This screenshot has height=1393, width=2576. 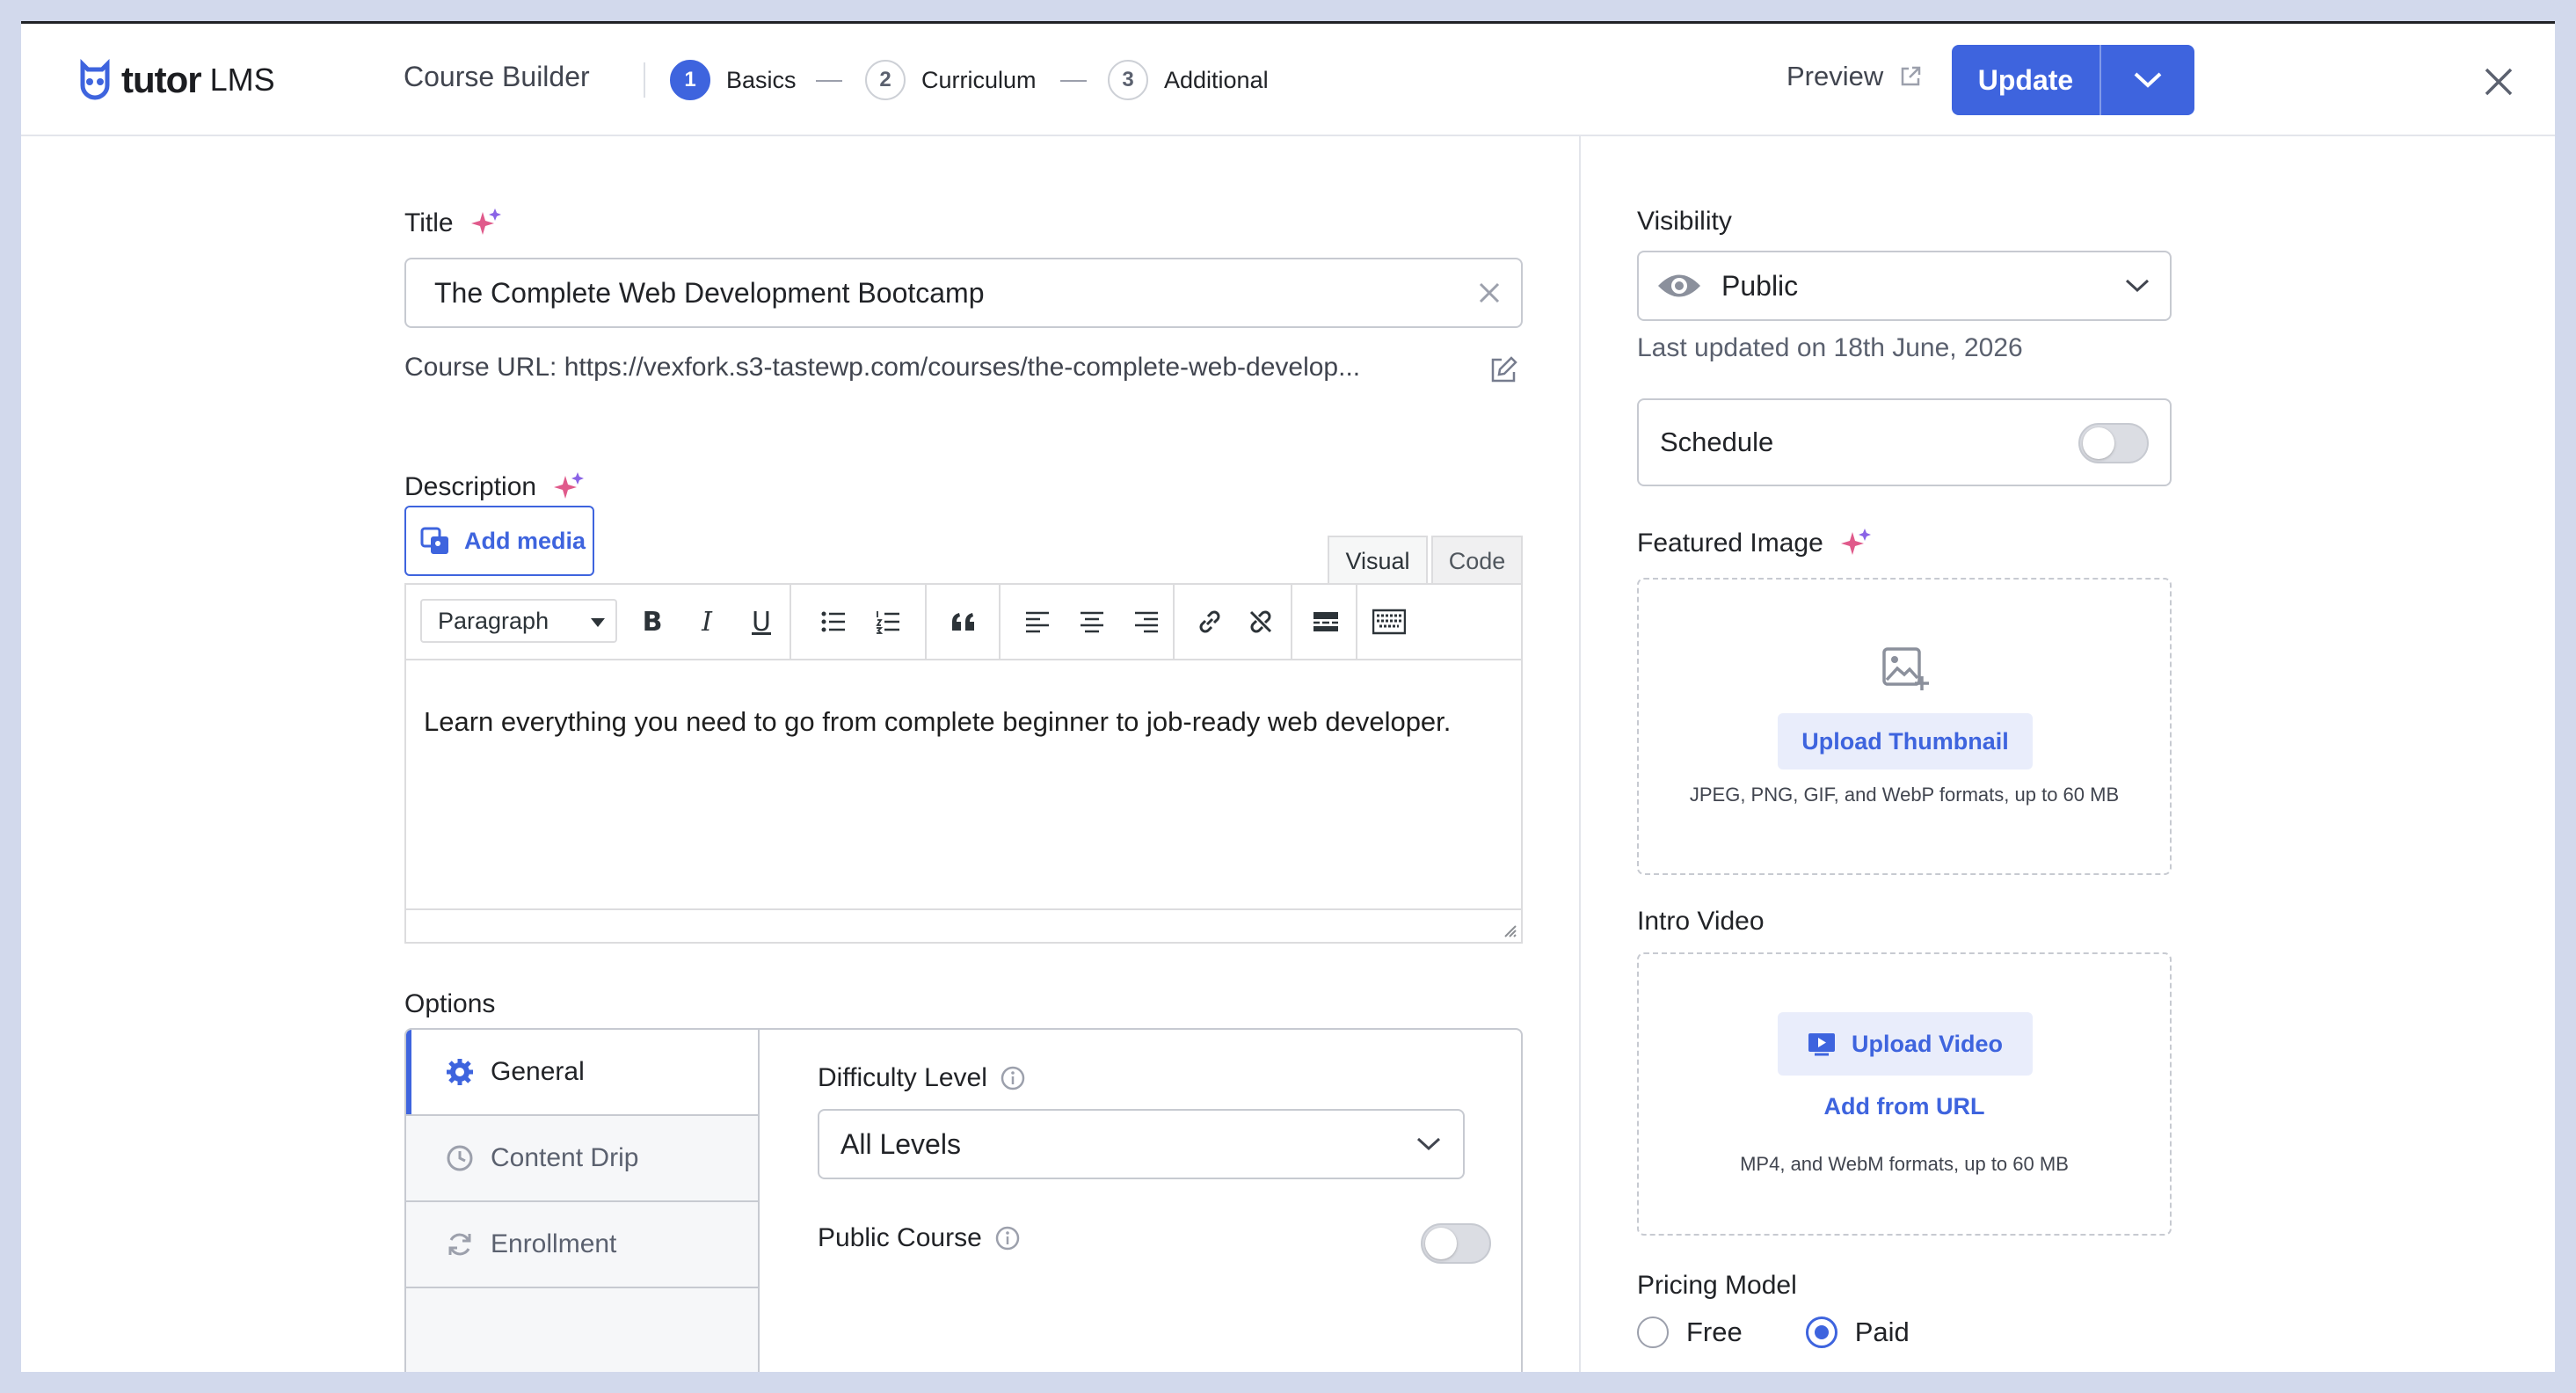 I want to click on upload-video-button: Upload Video, so click(x=1905, y=1044).